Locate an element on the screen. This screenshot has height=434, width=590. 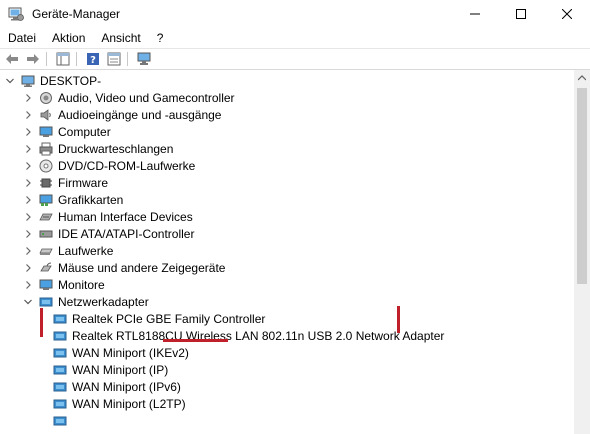
adapter-wan-ipv6: WAN Miniport (IPv6) is located at coordinates (117, 386).